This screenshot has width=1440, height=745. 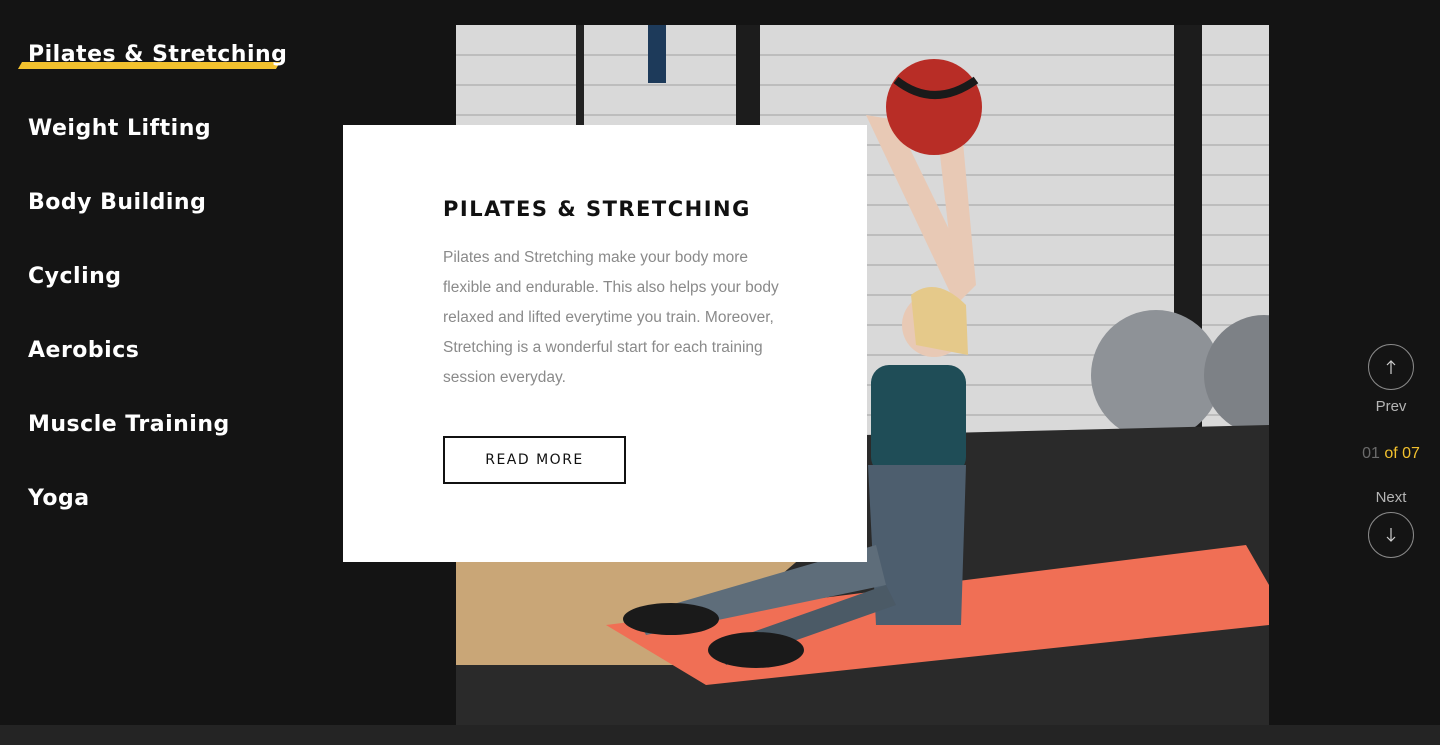 What do you see at coordinates (129, 424) in the screenshot?
I see `menu-item-label: Muscle Training` at bounding box center [129, 424].